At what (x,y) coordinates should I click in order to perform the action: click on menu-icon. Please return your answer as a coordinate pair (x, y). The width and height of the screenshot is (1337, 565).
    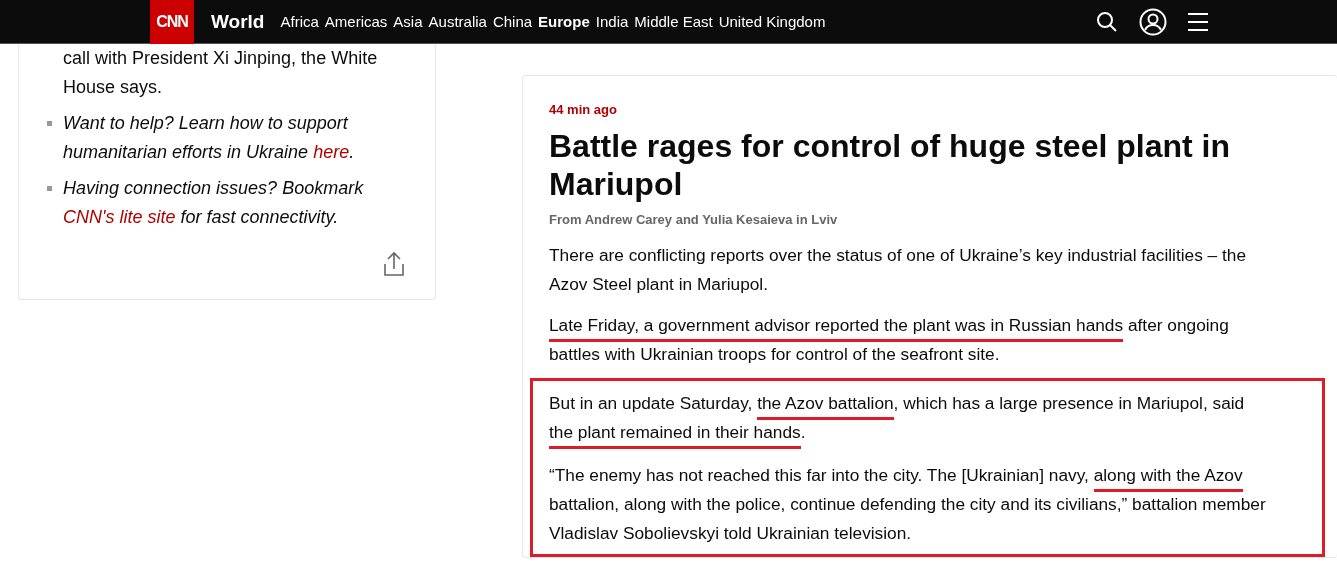
    Looking at the image, I should click on (1198, 21).